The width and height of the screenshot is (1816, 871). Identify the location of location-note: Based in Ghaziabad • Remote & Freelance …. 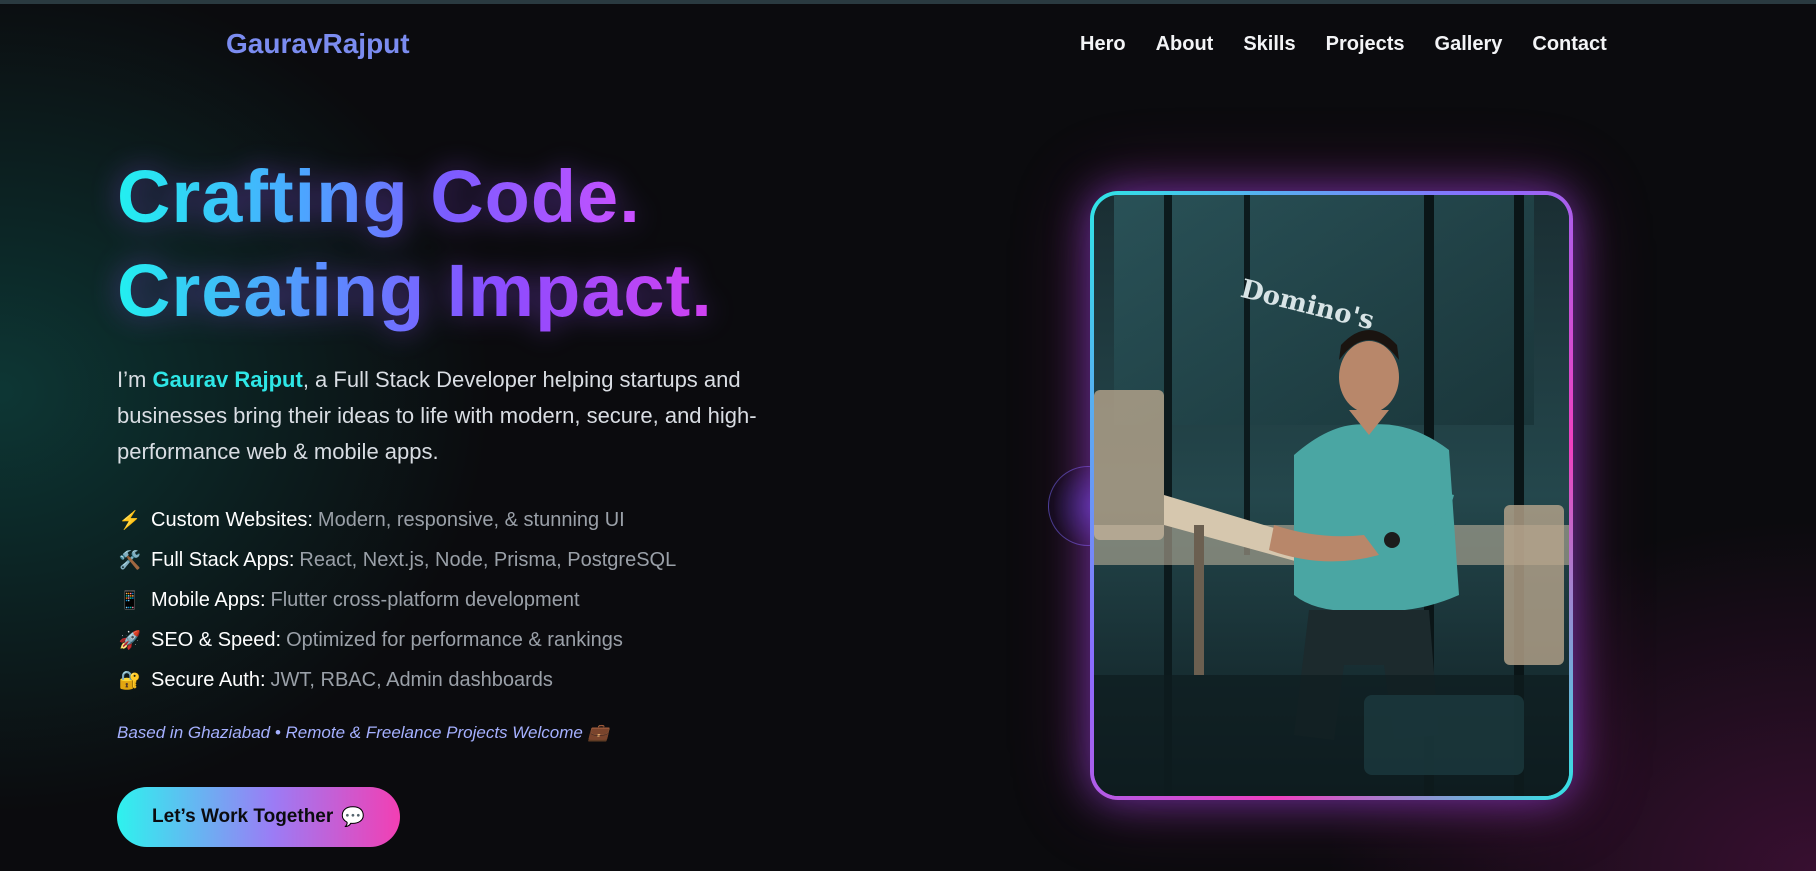
(363, 732).